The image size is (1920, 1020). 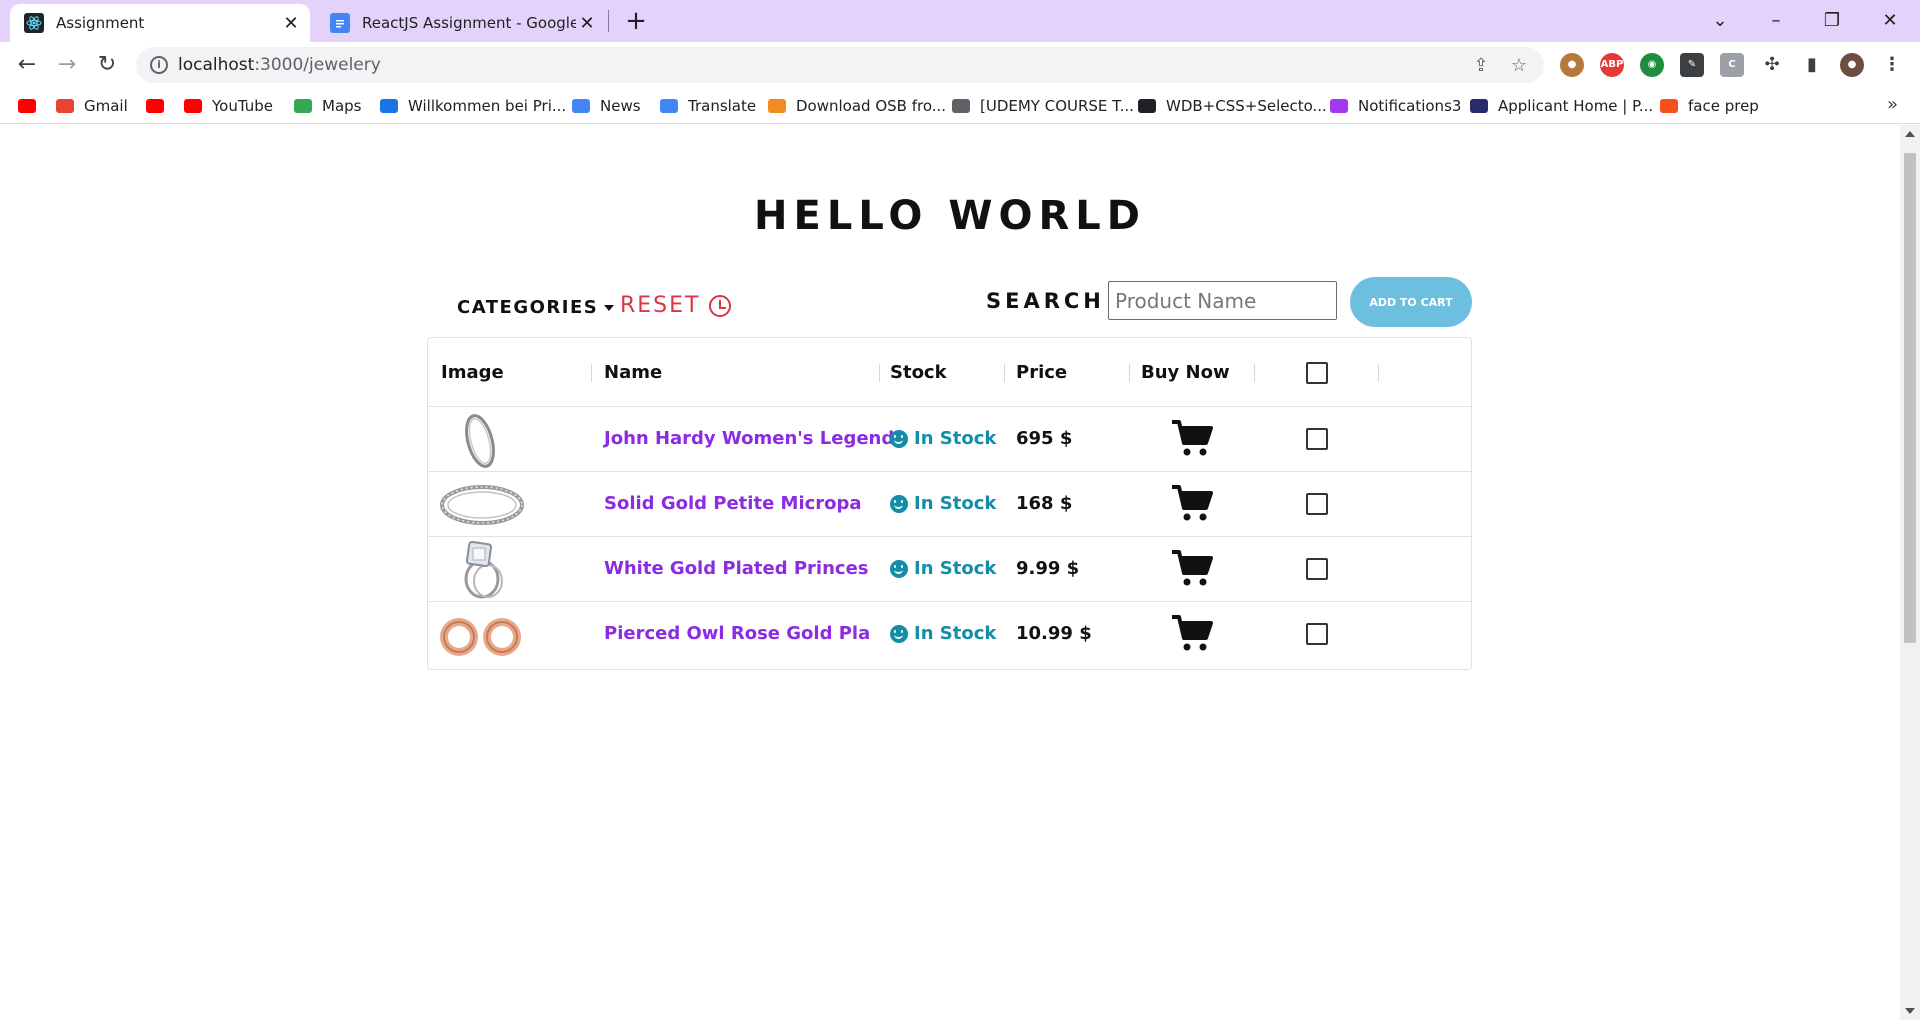 What do you see at coordinates (228, 106) in the screenshot?
I see `bookmark-item: YouTube` at bounding box center [228, 106].